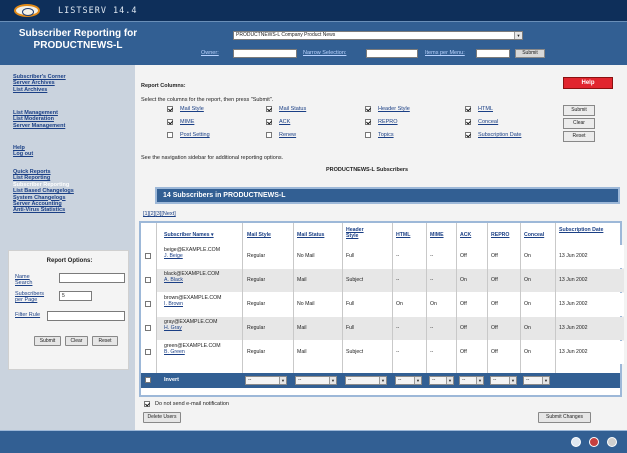  Describe the element at coordinates (441, 380) in the screenshot. I see `invert-select-mime: -- ▼` at that location.